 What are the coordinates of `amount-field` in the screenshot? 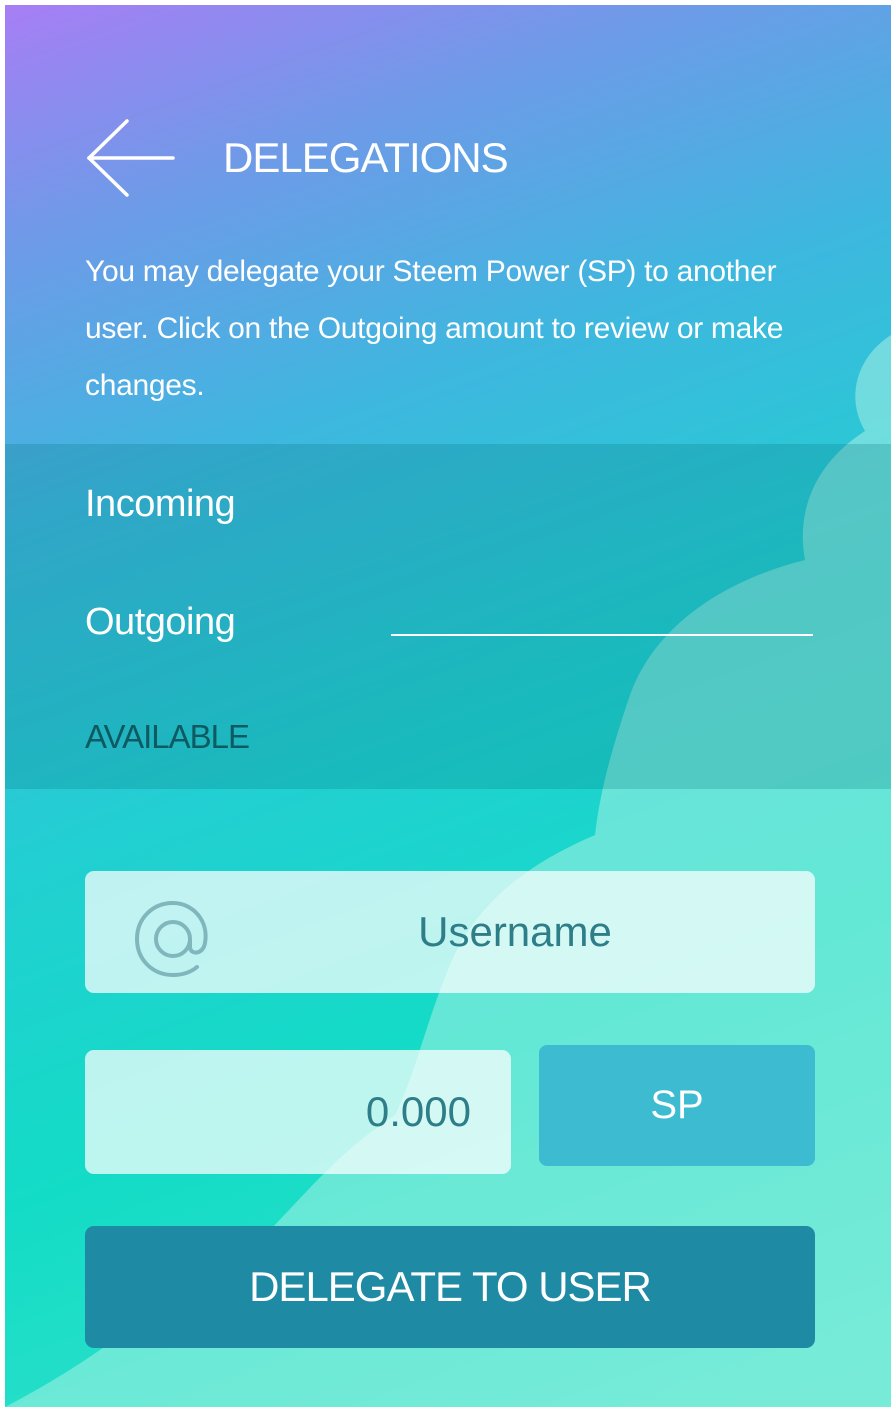 It's located at (298, 1112).